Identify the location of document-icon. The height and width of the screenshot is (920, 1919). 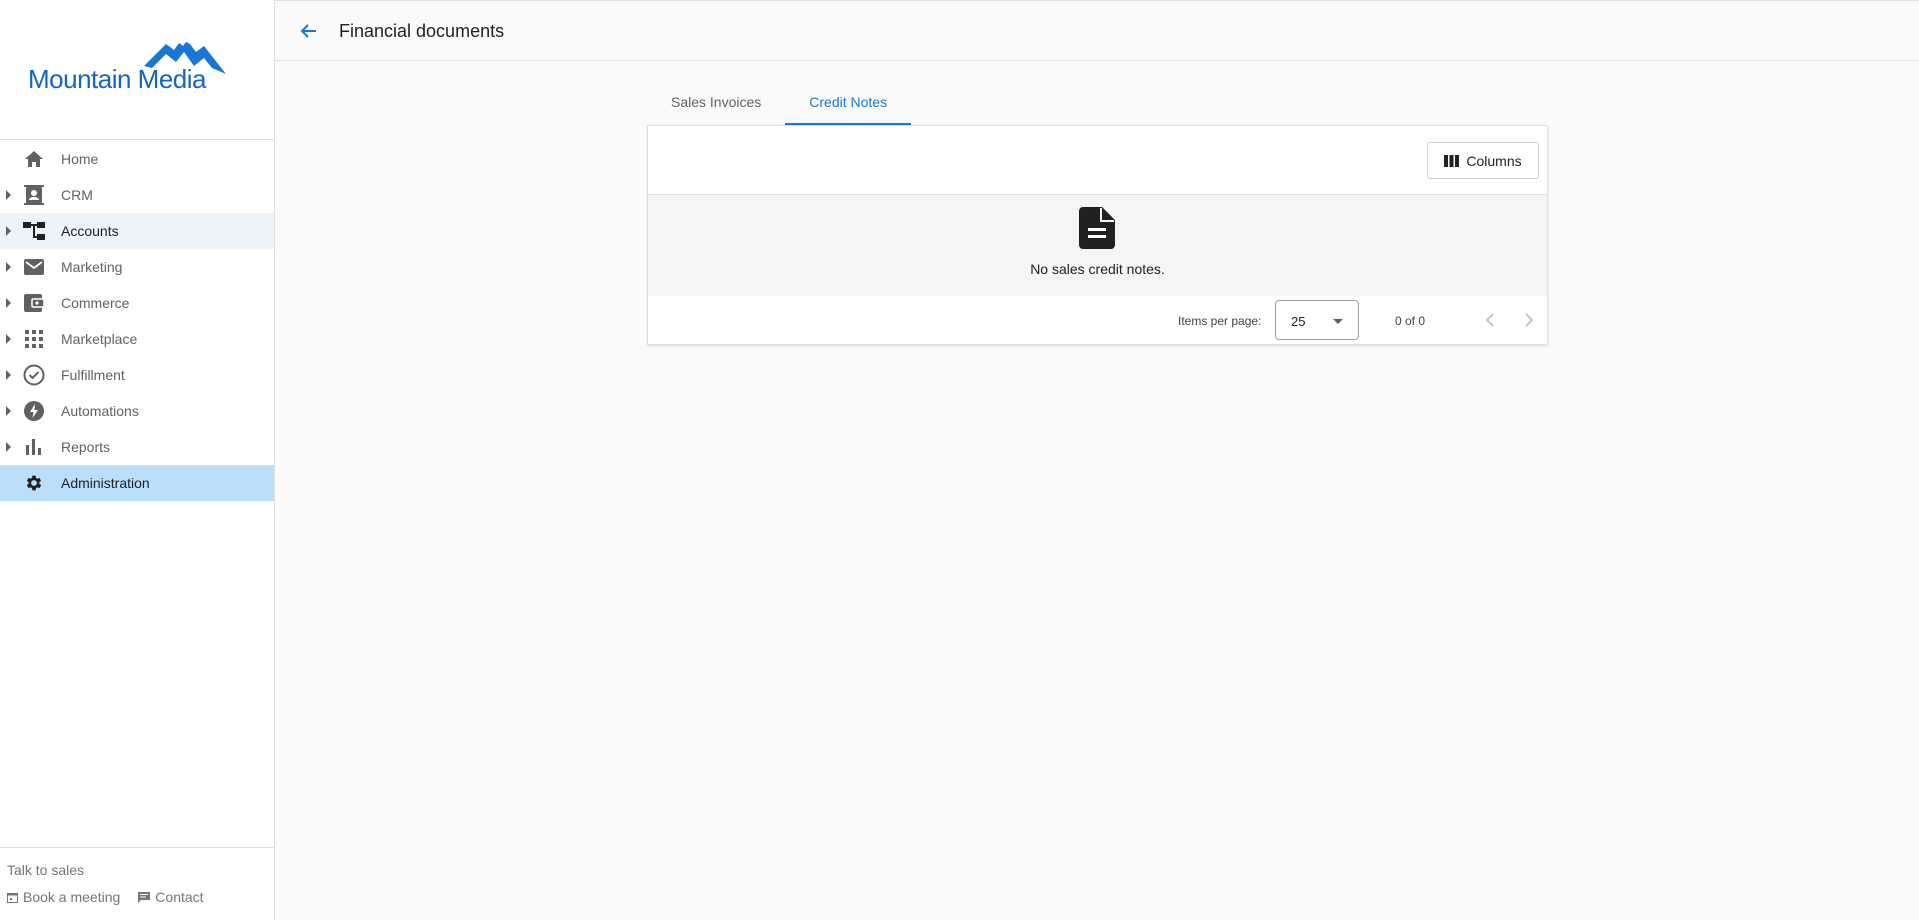
(1097, 228).